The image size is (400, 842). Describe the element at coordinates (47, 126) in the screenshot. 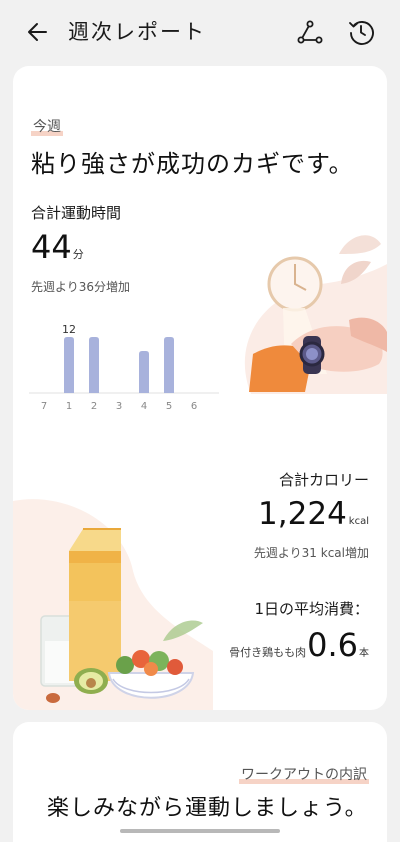

I see `period-label: 今週` at that location.